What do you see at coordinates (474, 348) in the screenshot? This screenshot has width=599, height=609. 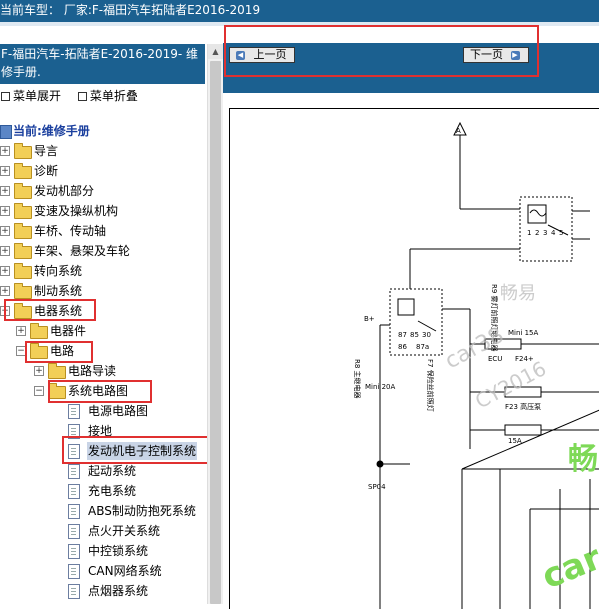 I see `watermark-text: car38` at bounding box center [474, 348].